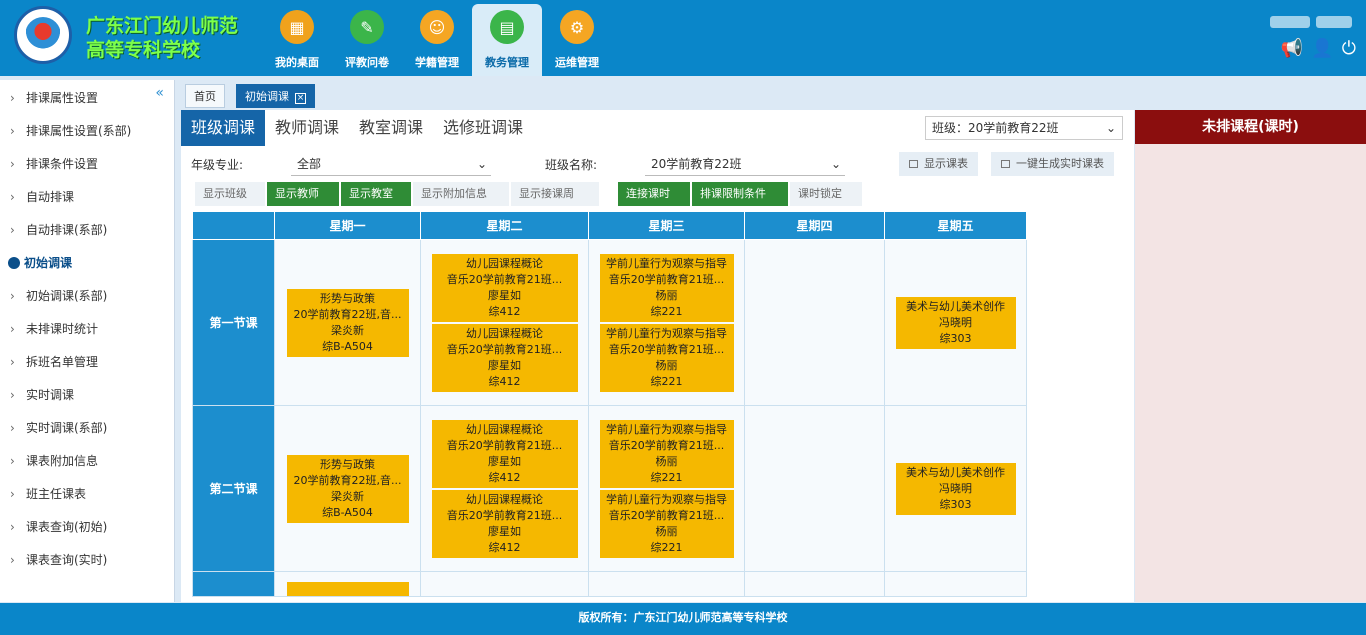 The width and height of the screenshot is (1366, 635). What do you see at coordinates (391, 164) in the screenshot?
I see `grade-select: 全部 ⌄` at bounding box center [391, 164].